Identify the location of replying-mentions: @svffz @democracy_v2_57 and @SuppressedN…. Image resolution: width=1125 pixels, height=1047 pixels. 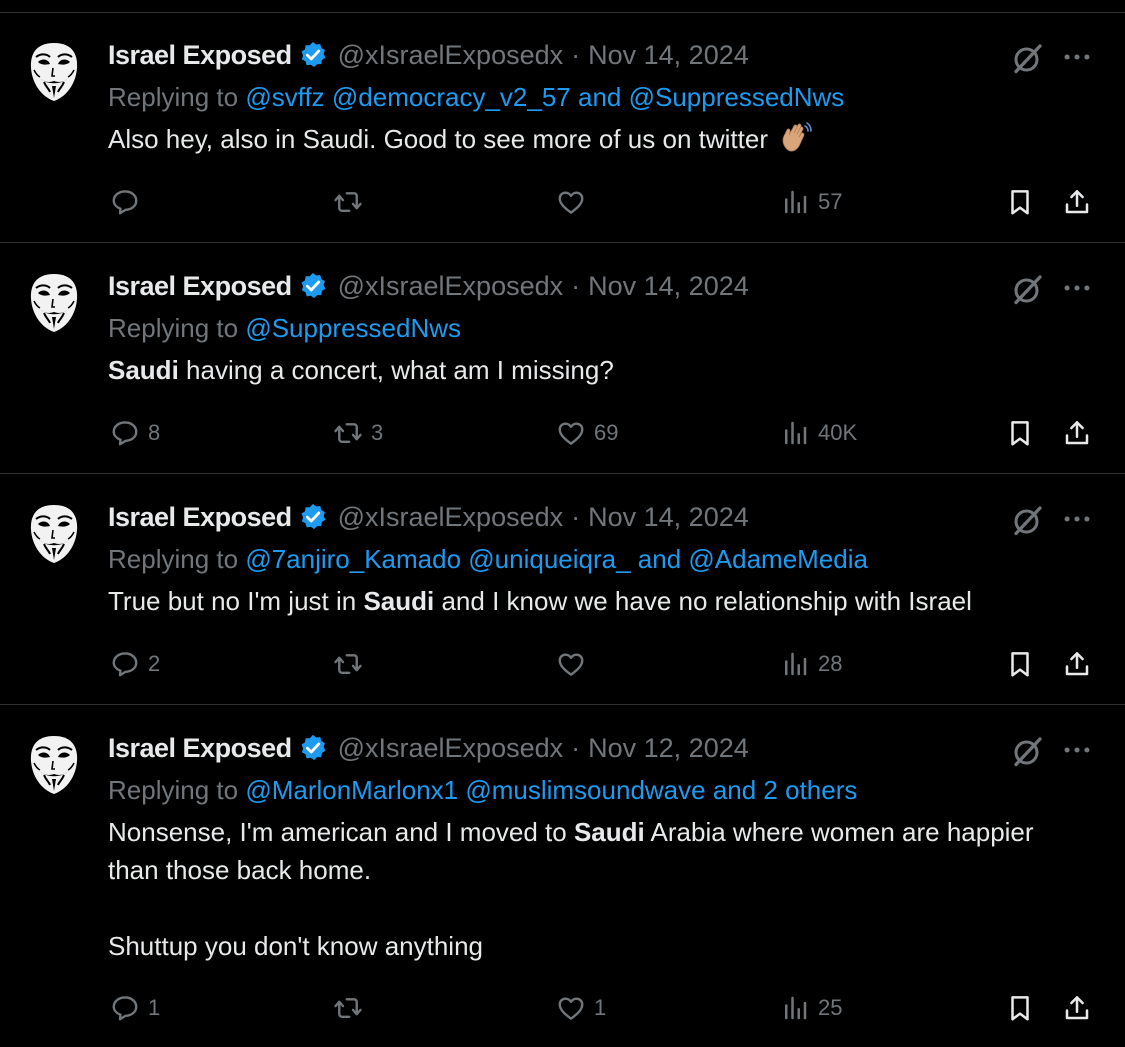
(544, 97).